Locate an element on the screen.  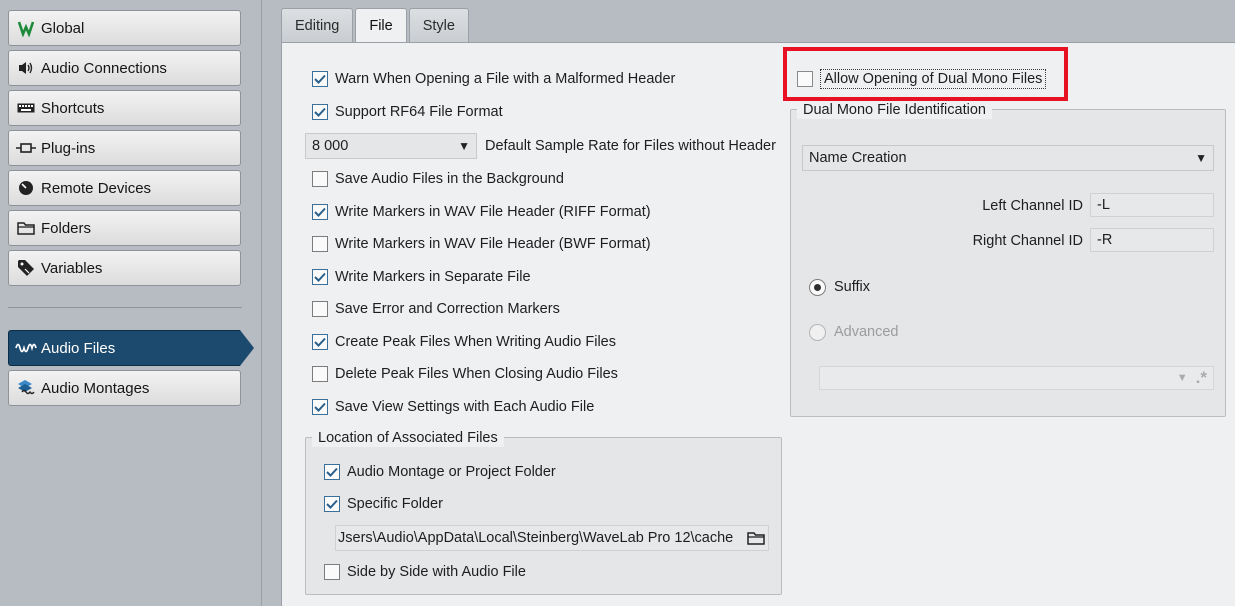
sidebar-item-label: Shortcuts is located at coordinates (73, 108).